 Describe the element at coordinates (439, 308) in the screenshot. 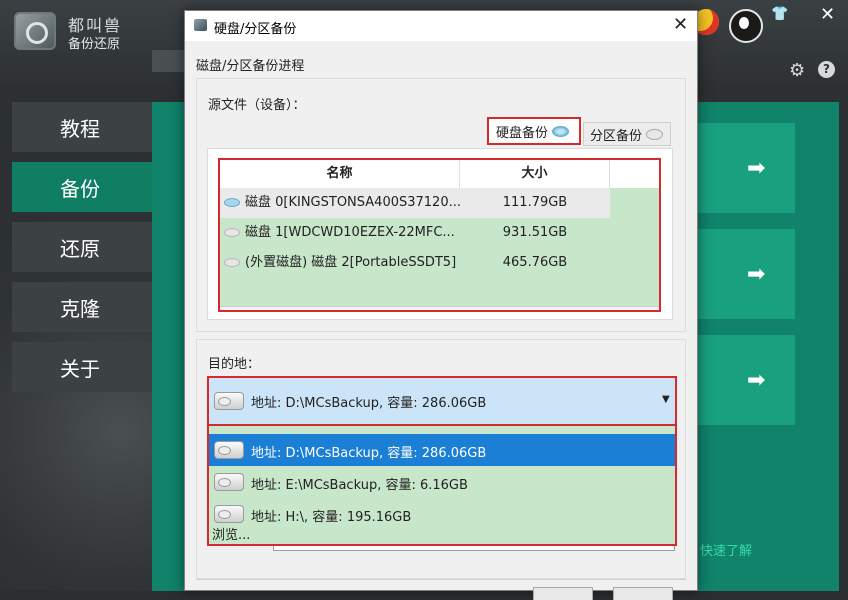

I see `table-scrollbar` at that location.